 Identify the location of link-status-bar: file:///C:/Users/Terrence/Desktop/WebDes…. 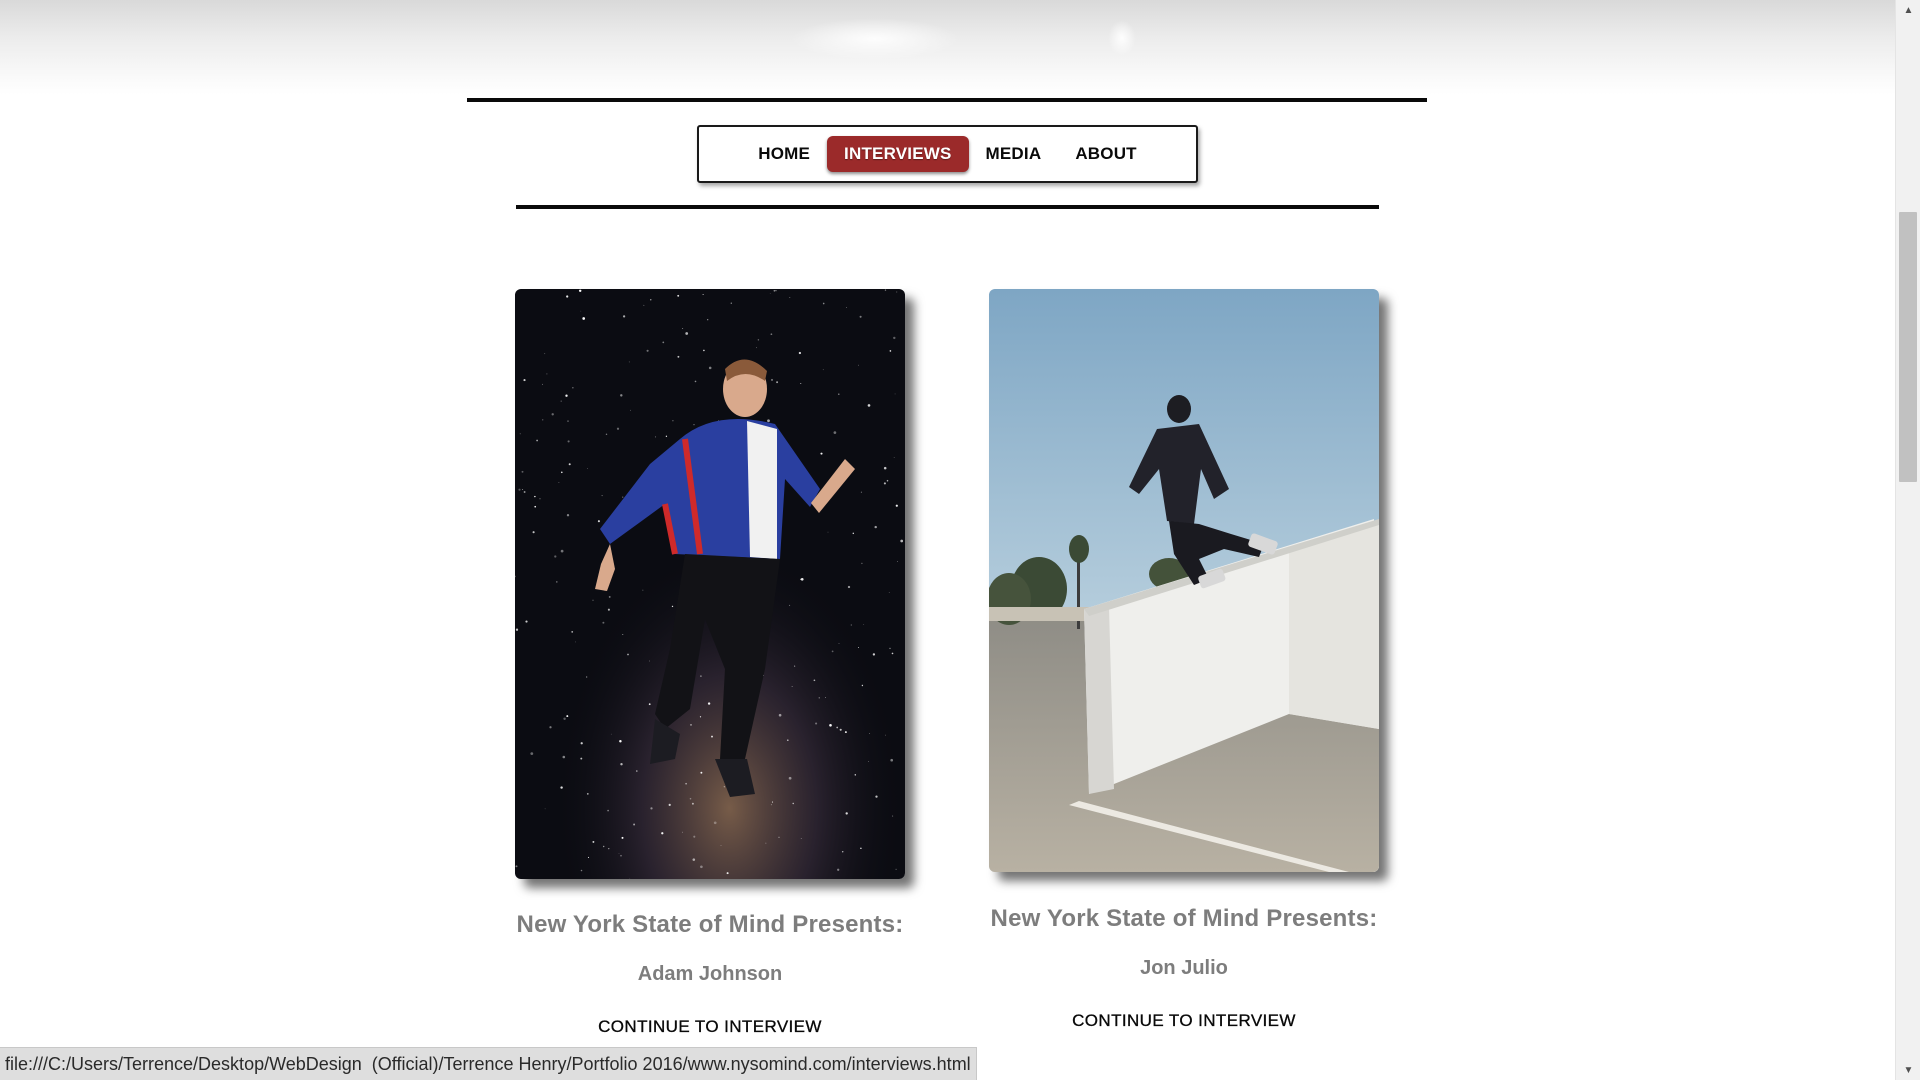
(488, 1063).